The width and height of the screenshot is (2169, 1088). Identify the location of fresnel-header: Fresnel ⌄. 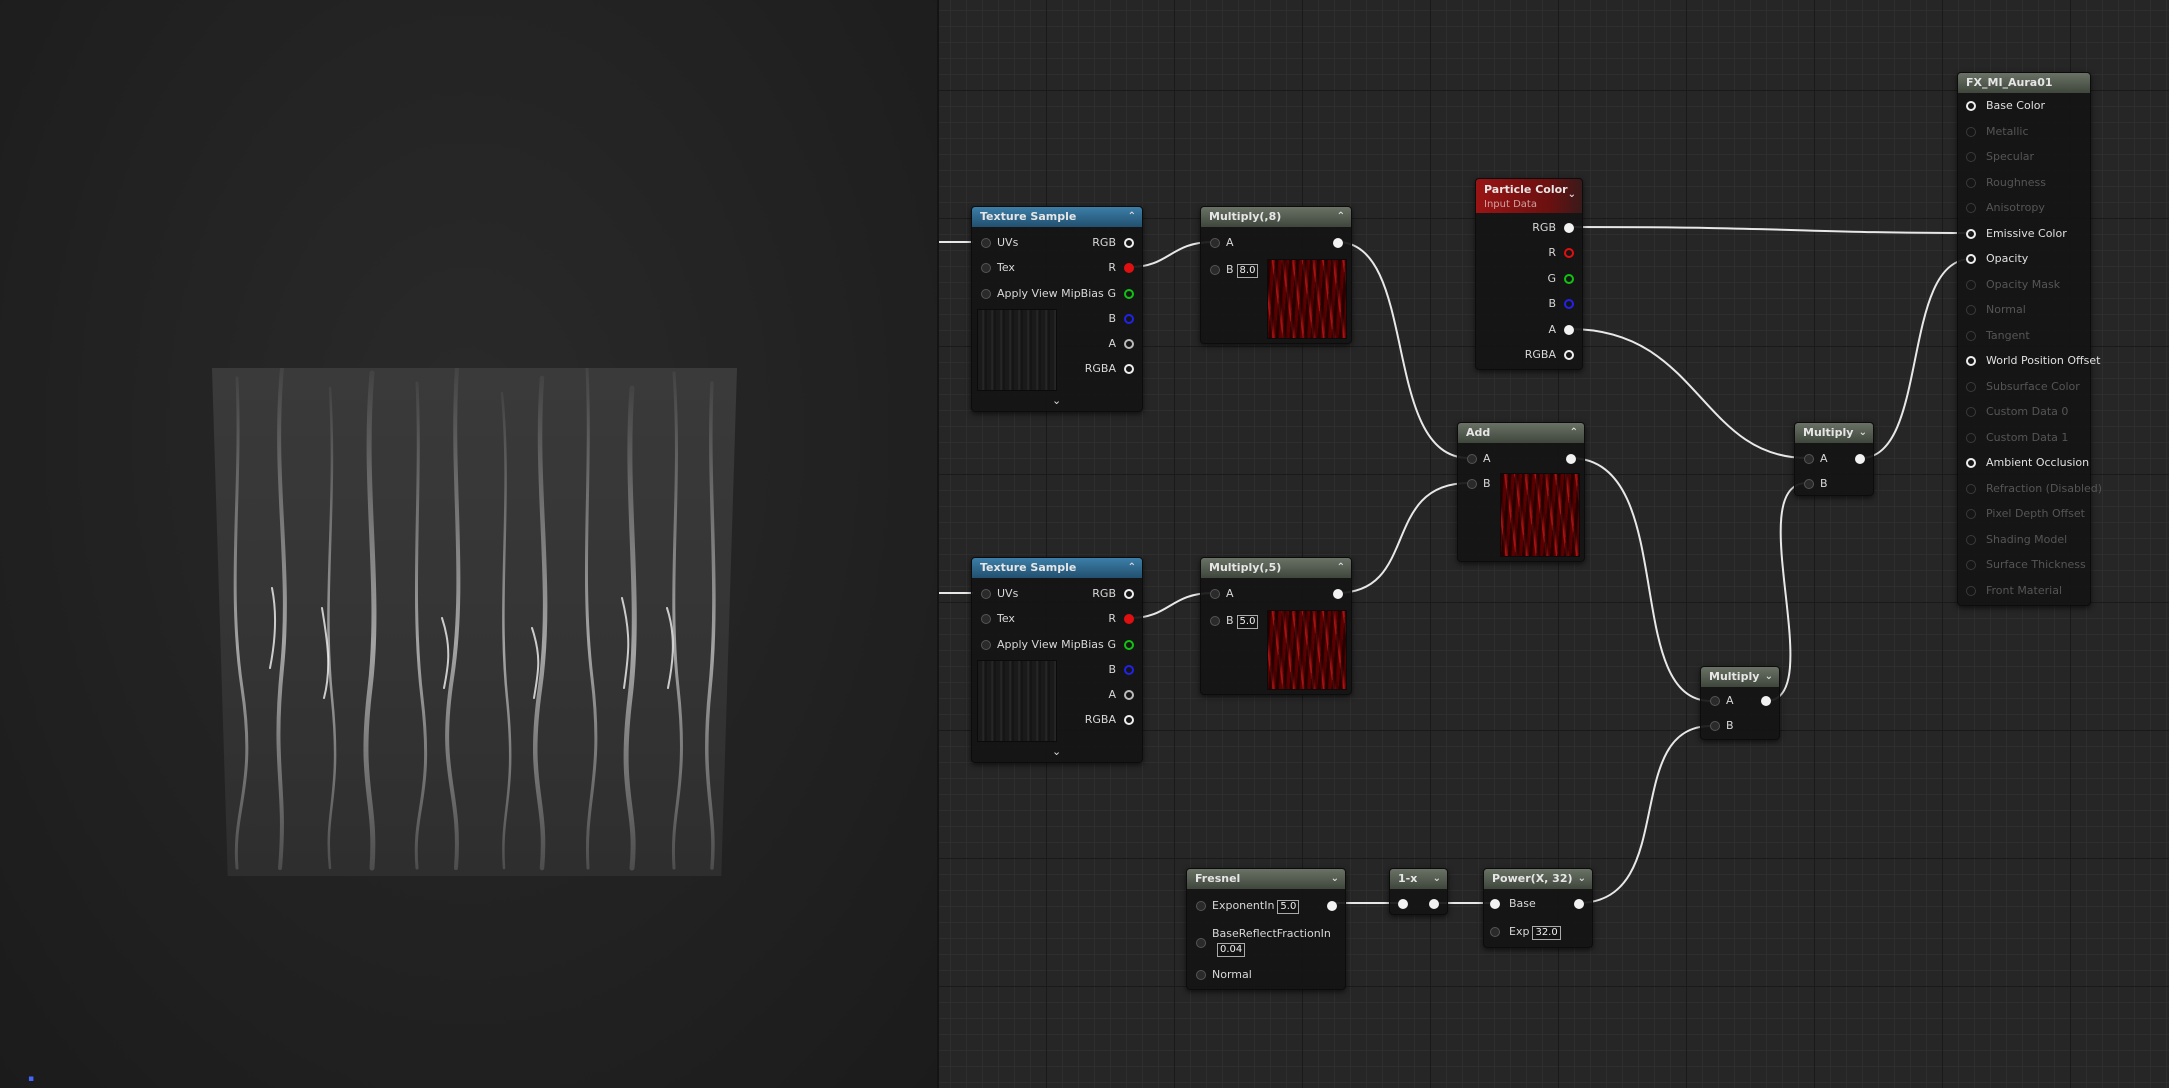
(1266, 879).